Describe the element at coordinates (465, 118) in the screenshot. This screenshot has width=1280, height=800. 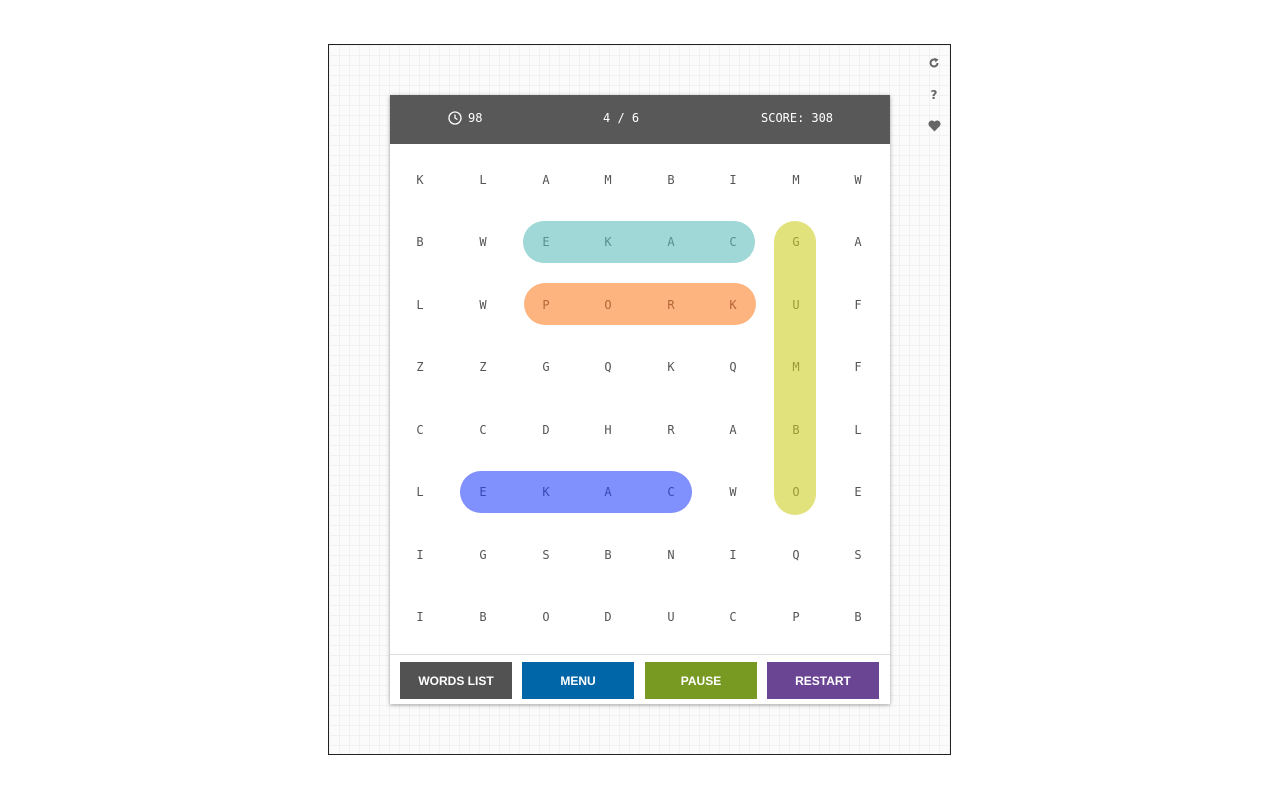
I see `timer: 98` at that location.